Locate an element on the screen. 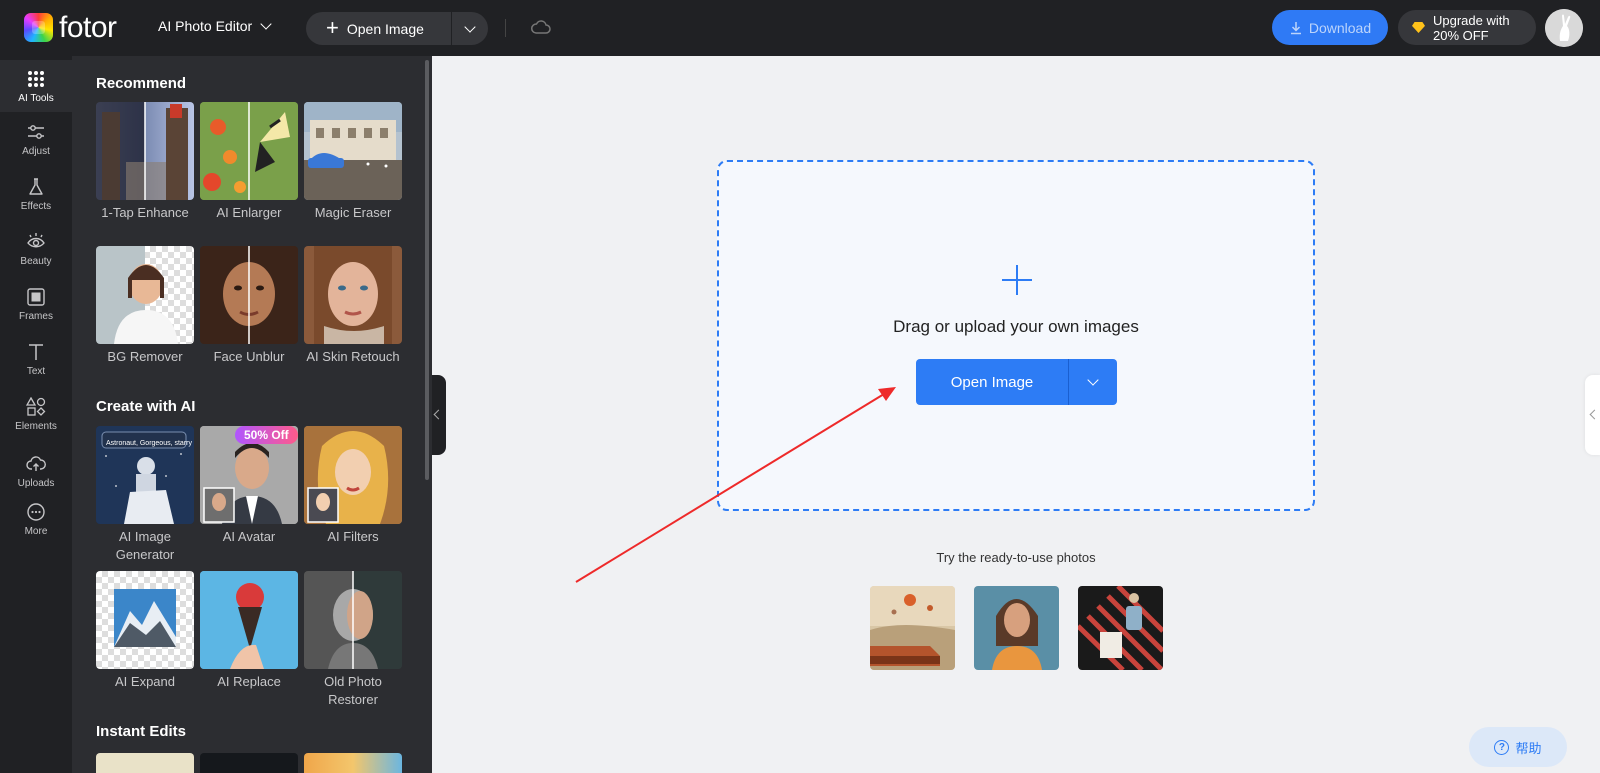 This screenshot has height=773, width=1600. frame-icon is located at coordinates (36, 297).